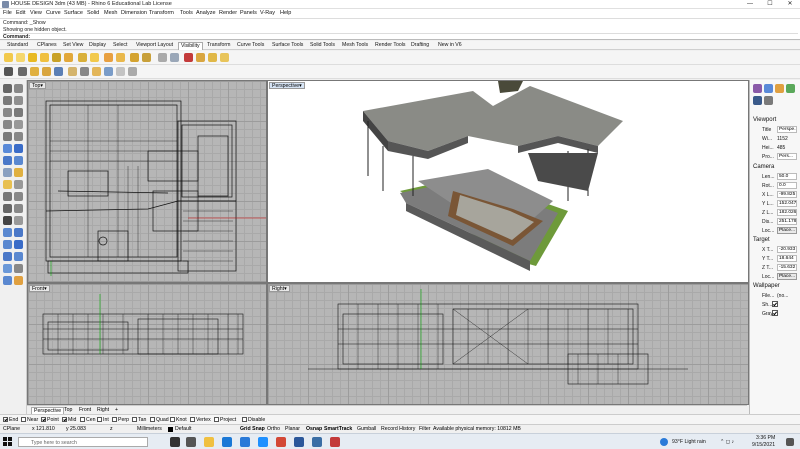 This screenshot has width=800, height=449. Describe the element at coordinates (7, 160) in the screenshot. I see `box-icon` at that location.